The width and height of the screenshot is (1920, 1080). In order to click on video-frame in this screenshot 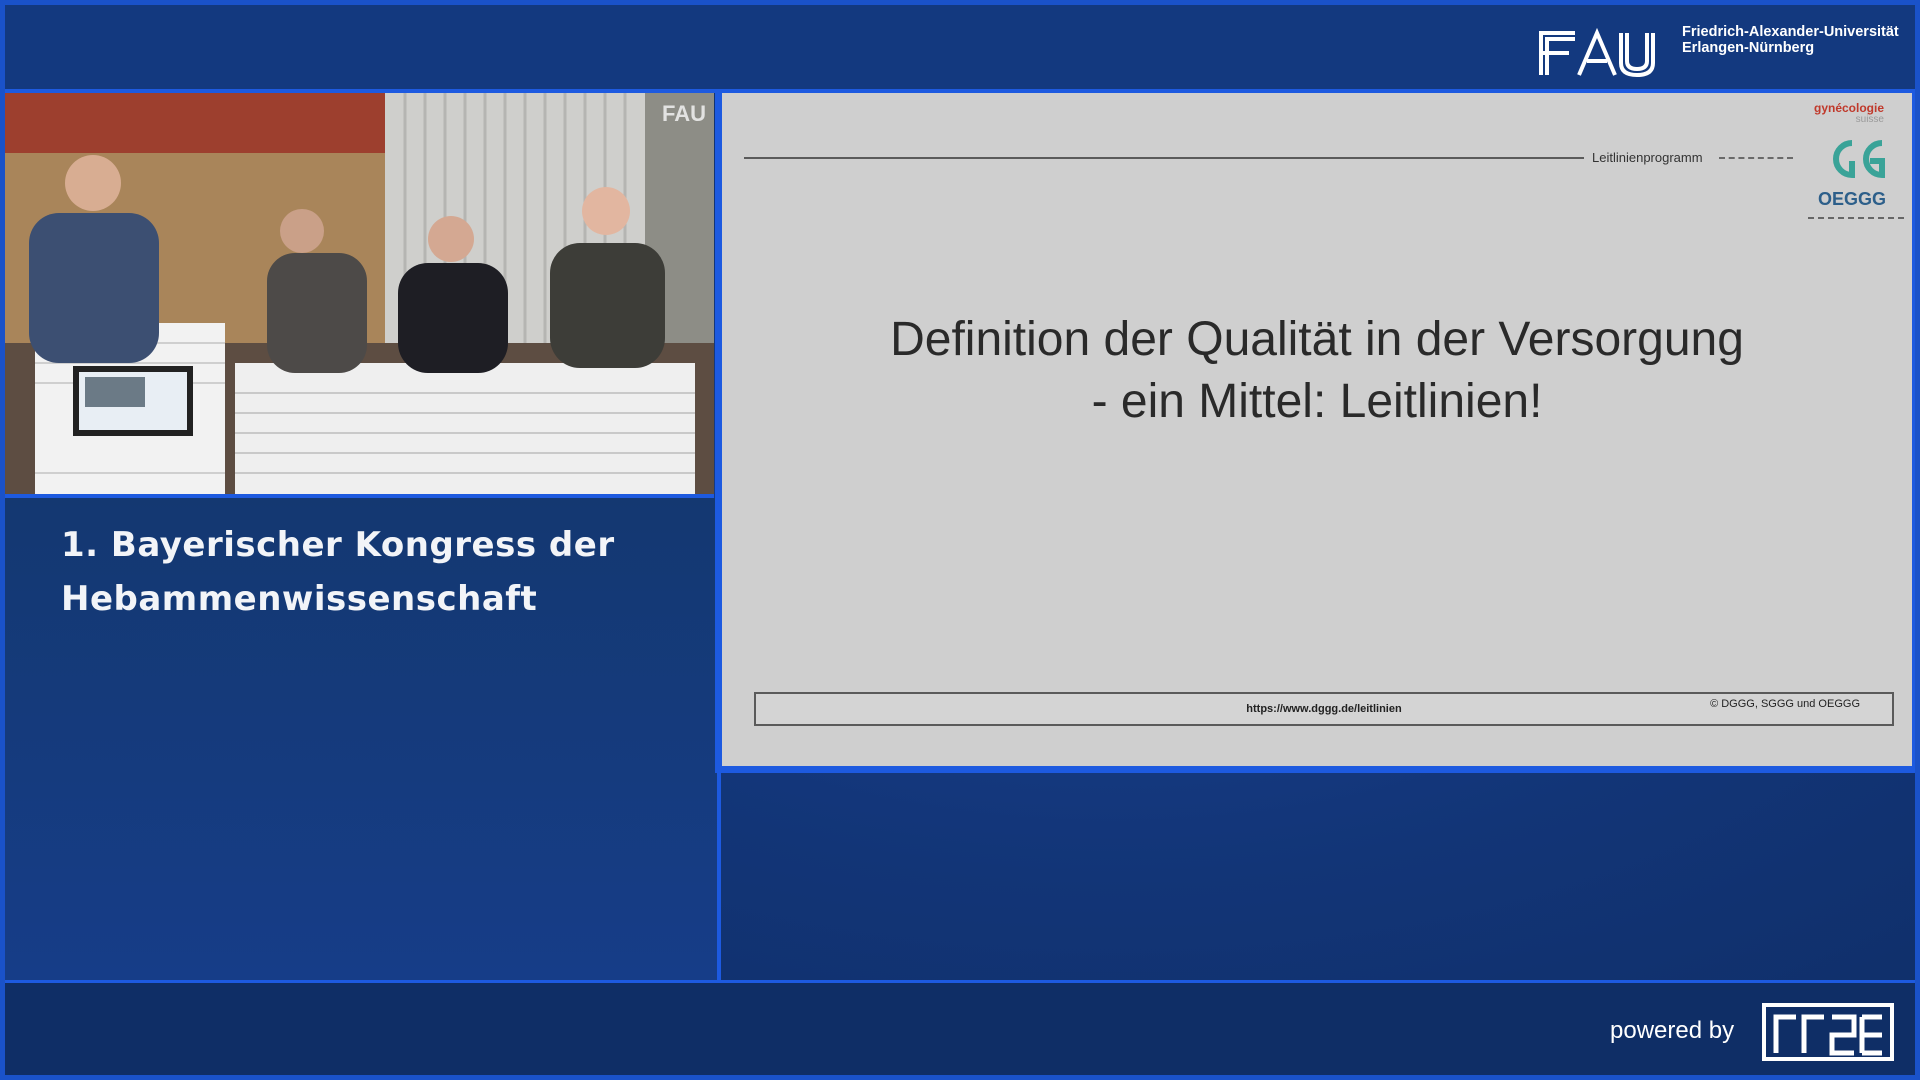, I will do `click(359, 293)`.